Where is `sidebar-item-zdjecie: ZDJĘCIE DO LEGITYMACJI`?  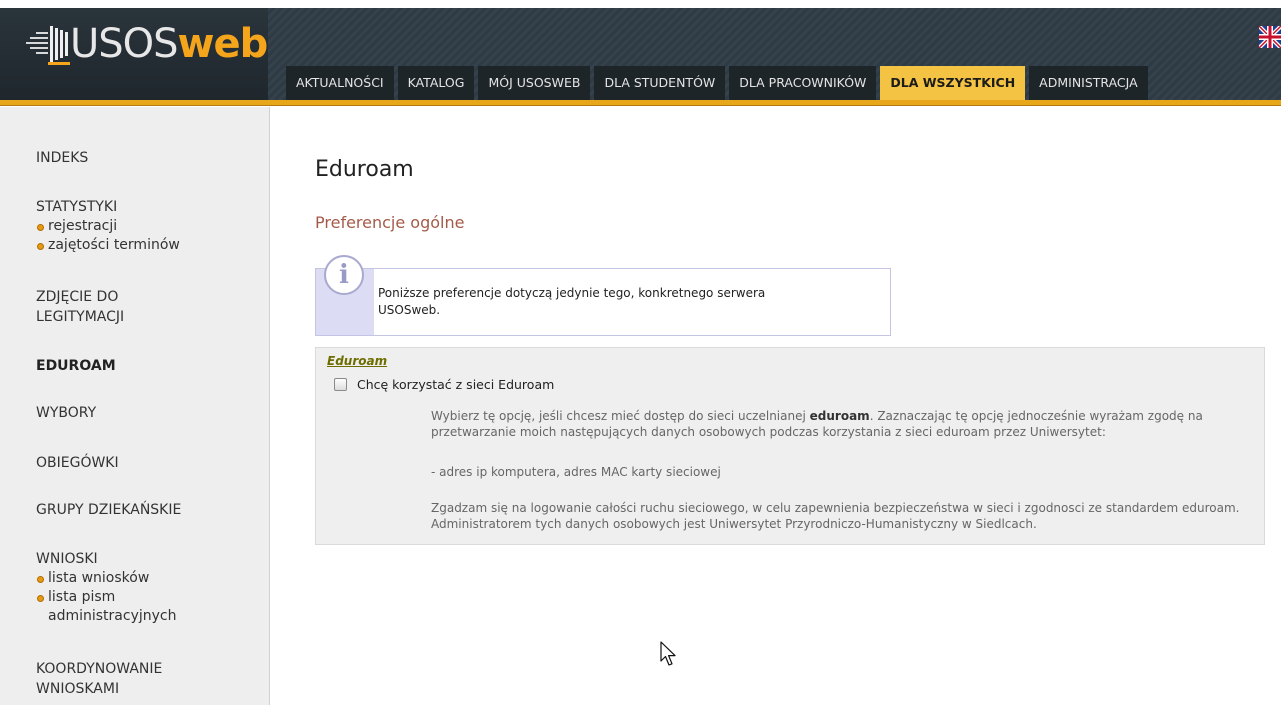
sidebar-item-zdjecie: ZDJĘCIE DO LEGITYMACJI is located at coordinates (80, 307).